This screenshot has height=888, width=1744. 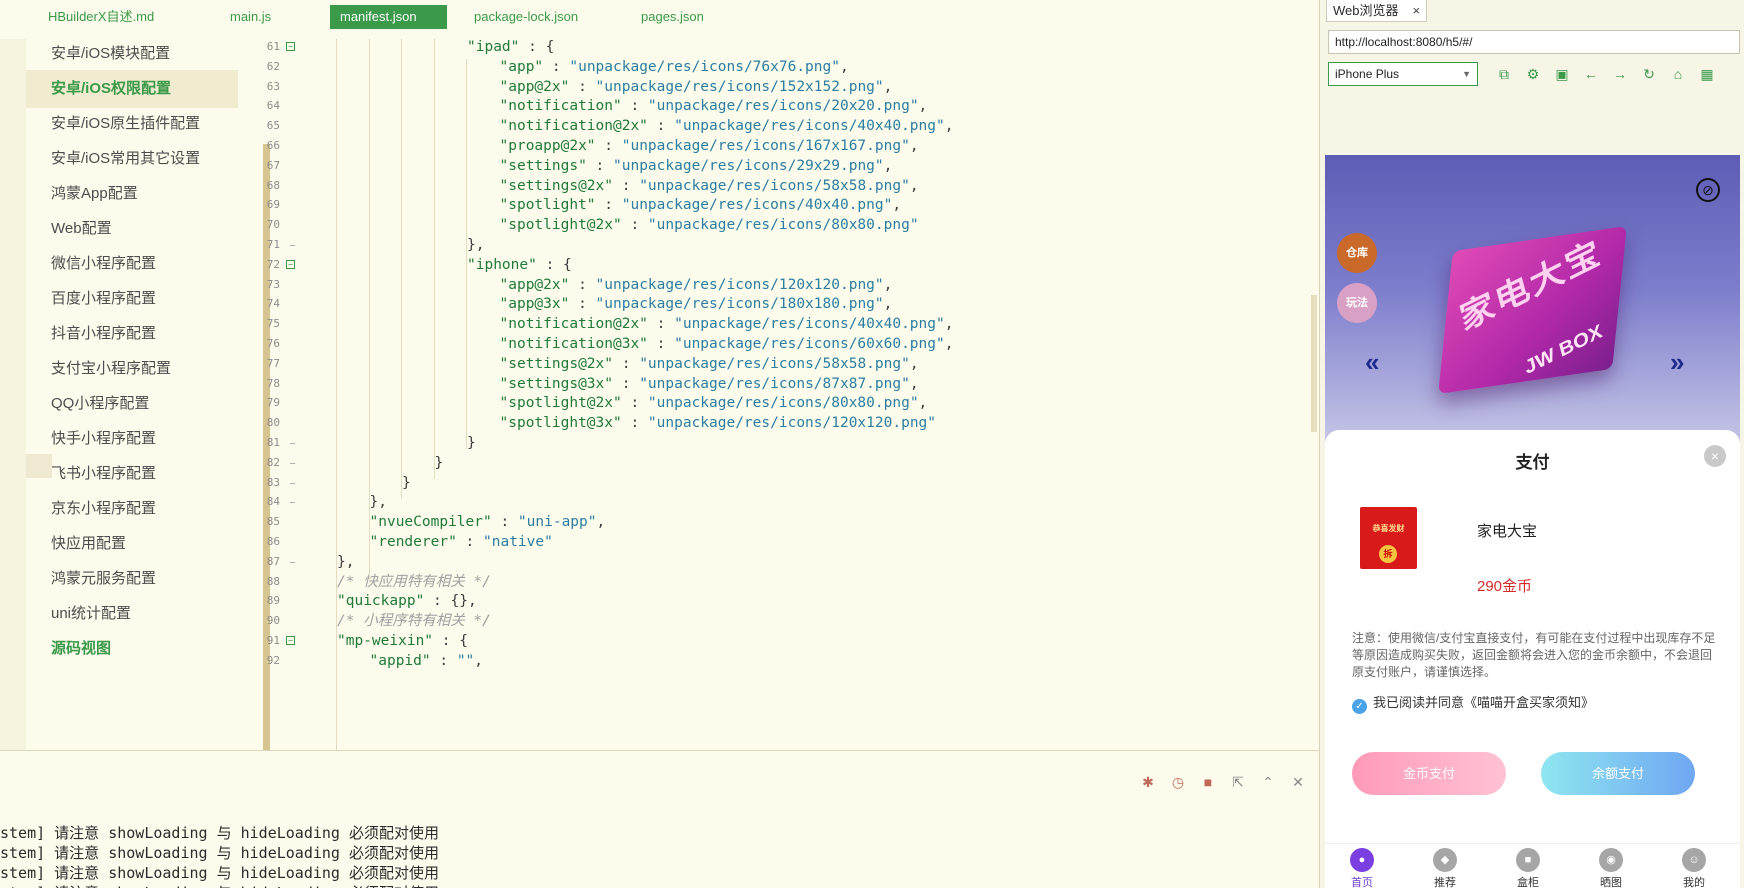 I want to click on sidebar-item: 京东小程序配置, so click(x=132, y=509).